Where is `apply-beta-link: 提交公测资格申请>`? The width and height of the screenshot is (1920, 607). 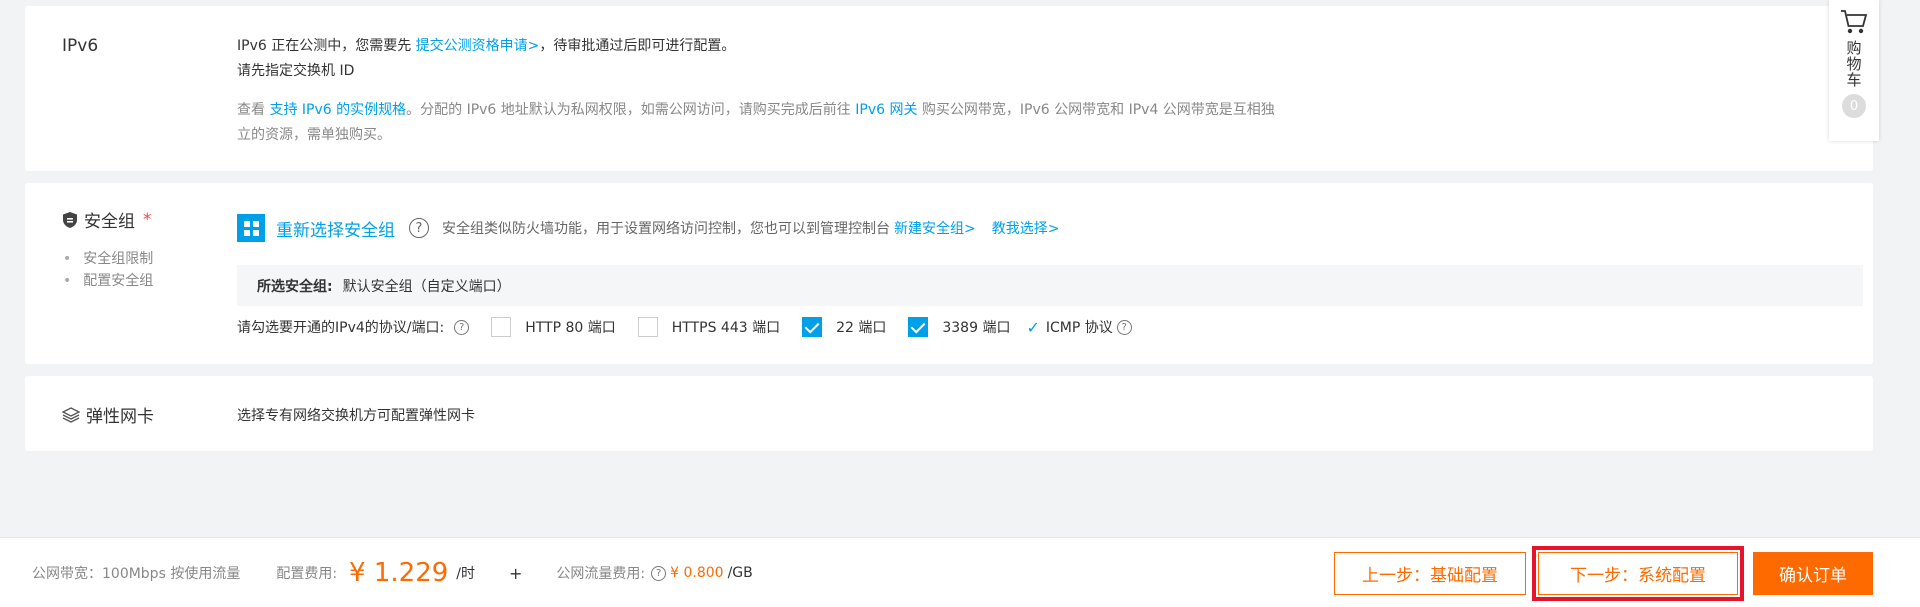 apply-beta-link: 提交公测资格申请> is located at coordinates (478, 46).